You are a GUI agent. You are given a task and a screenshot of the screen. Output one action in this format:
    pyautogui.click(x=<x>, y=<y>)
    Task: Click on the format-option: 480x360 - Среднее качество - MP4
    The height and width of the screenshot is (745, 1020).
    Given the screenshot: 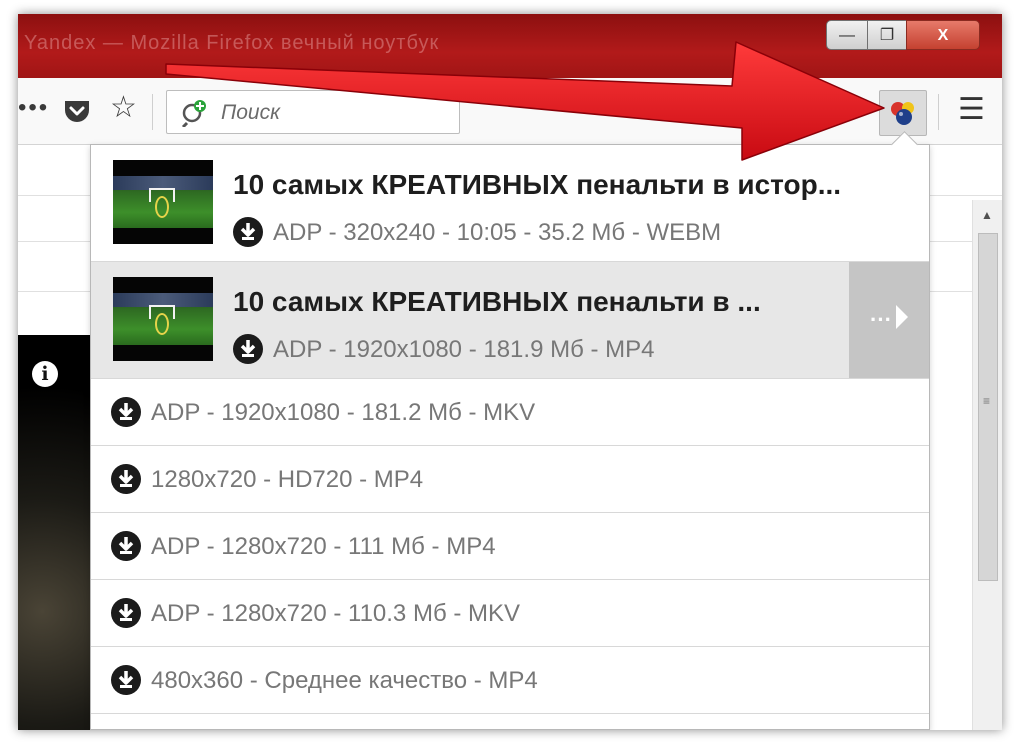 What is the action you would take?
    pyautogui.click(x=510, y=680)
    